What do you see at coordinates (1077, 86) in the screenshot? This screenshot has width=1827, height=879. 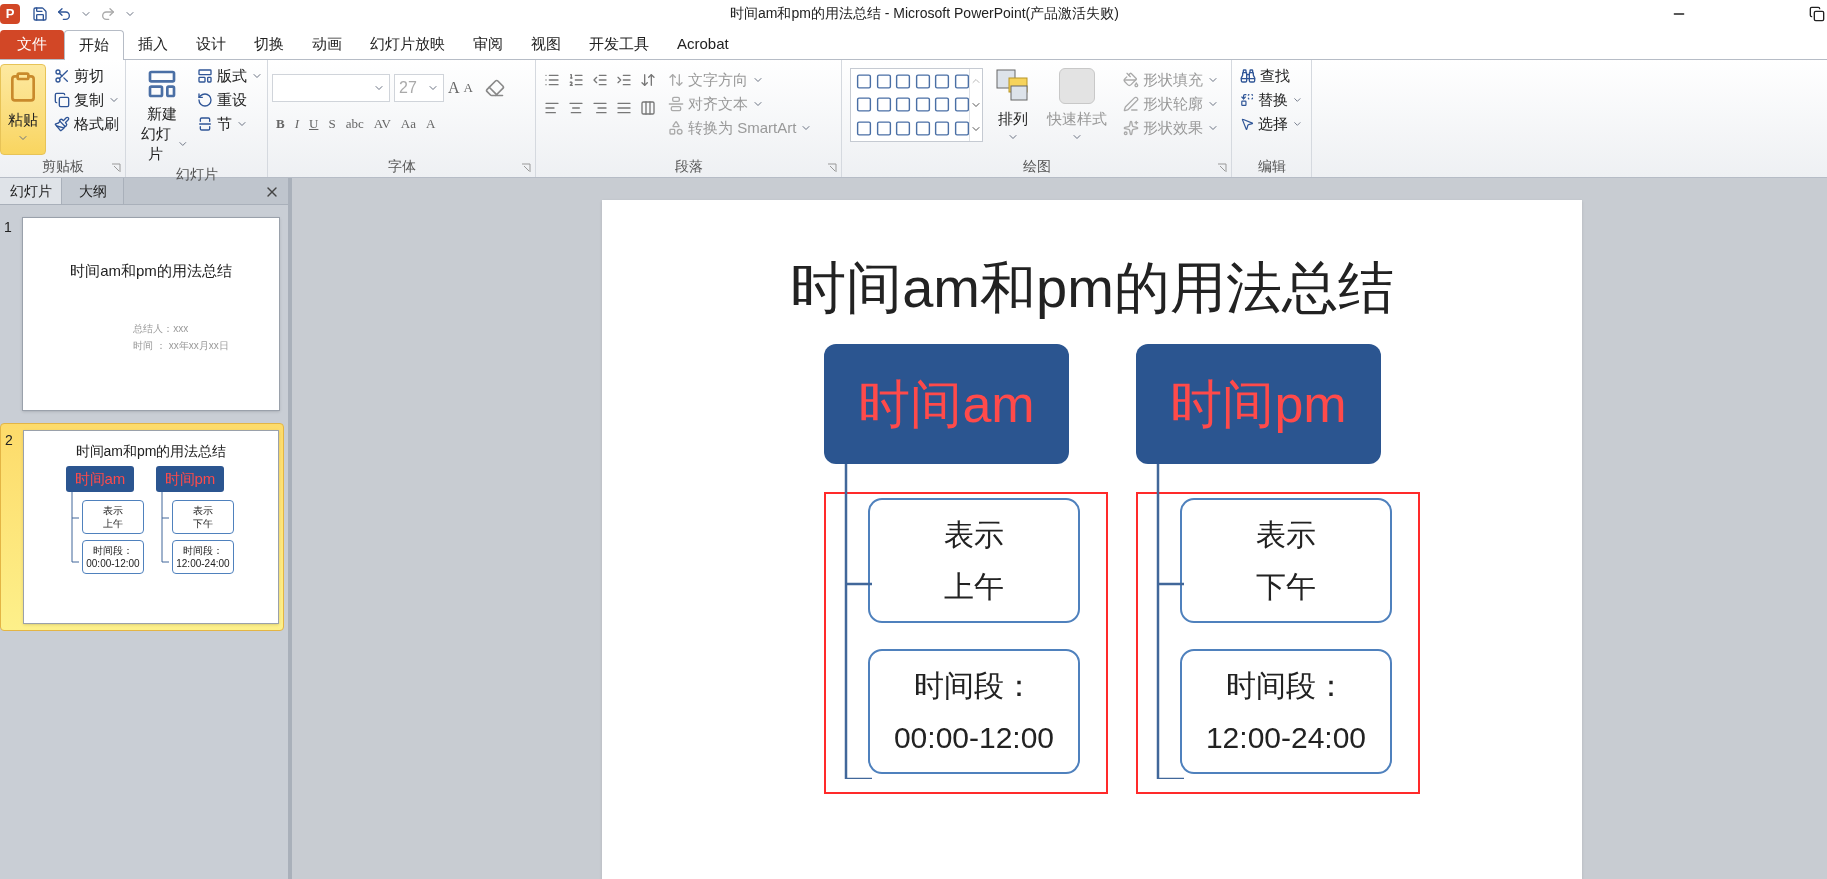 I see `quick-styles-icon` at bounding box center [1077, 86].